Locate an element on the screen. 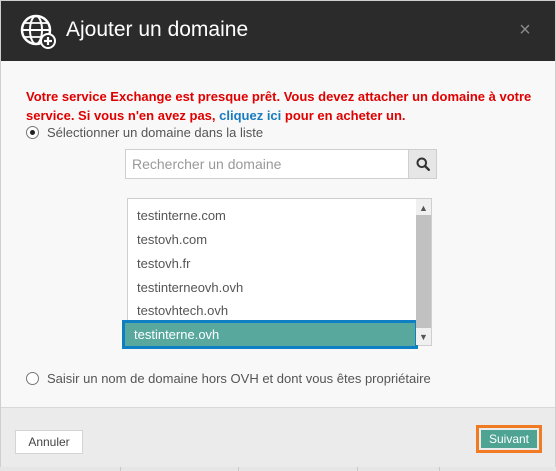 This screenshot has width=556, height=471. search-icon is located at coordinates (423, 164).